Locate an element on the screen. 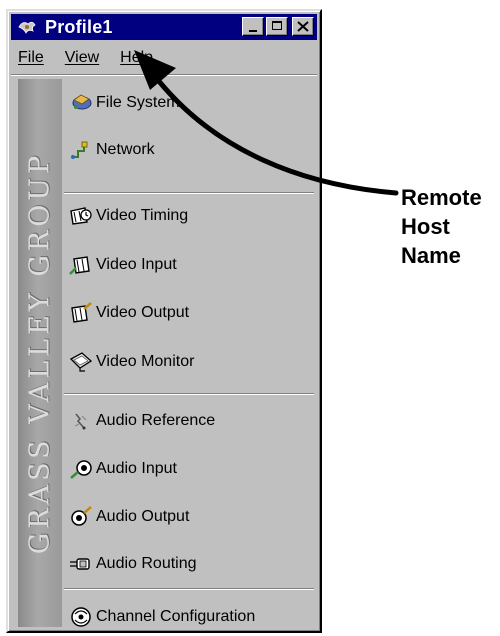 Image resolution: width=500 pixels, height=636 pixels. remote-host-name-callout: Remote Host Name is located at coordinates (441, 226).